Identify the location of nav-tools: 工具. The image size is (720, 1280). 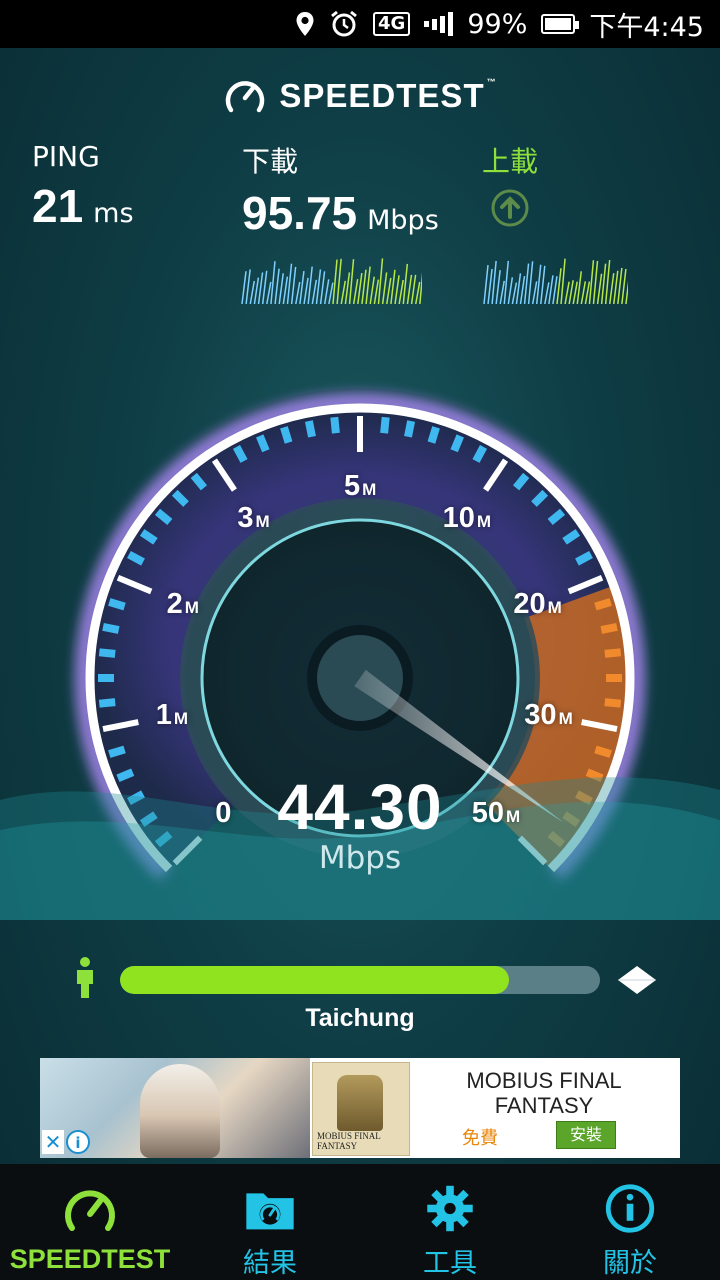
(450, 1222).